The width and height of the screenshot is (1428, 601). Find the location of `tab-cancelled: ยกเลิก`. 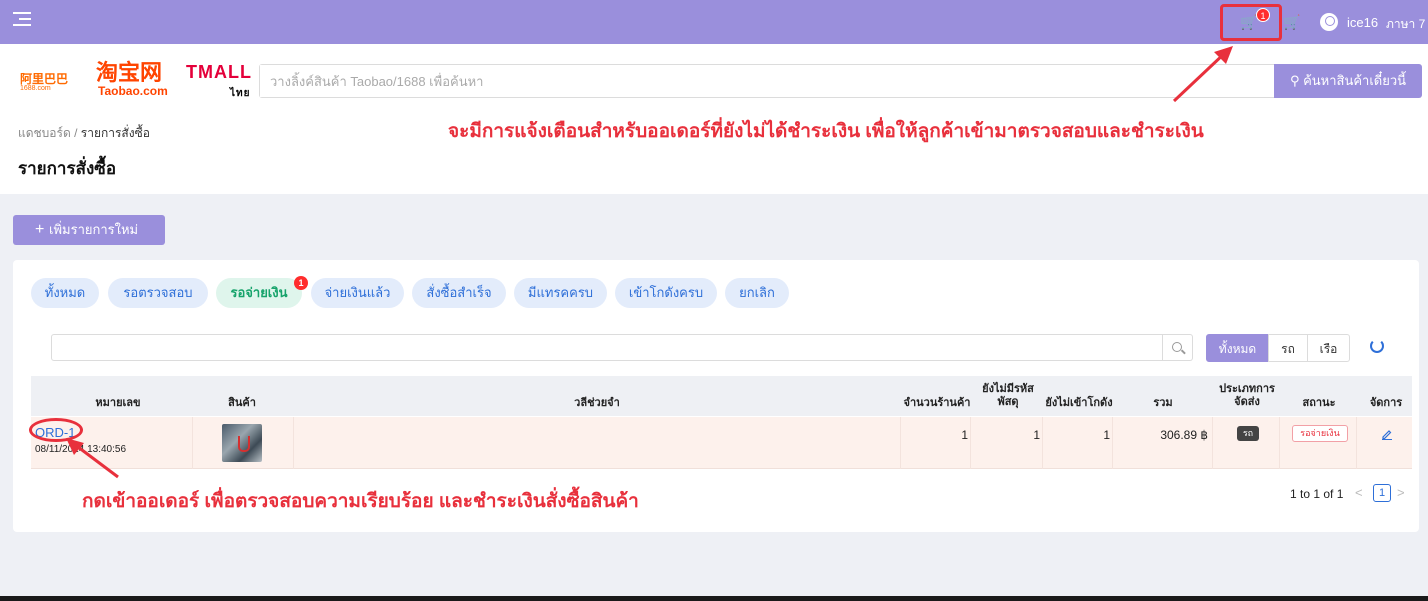

tab-cancelled: ยกเลิก is located at coordinates (757, 293).